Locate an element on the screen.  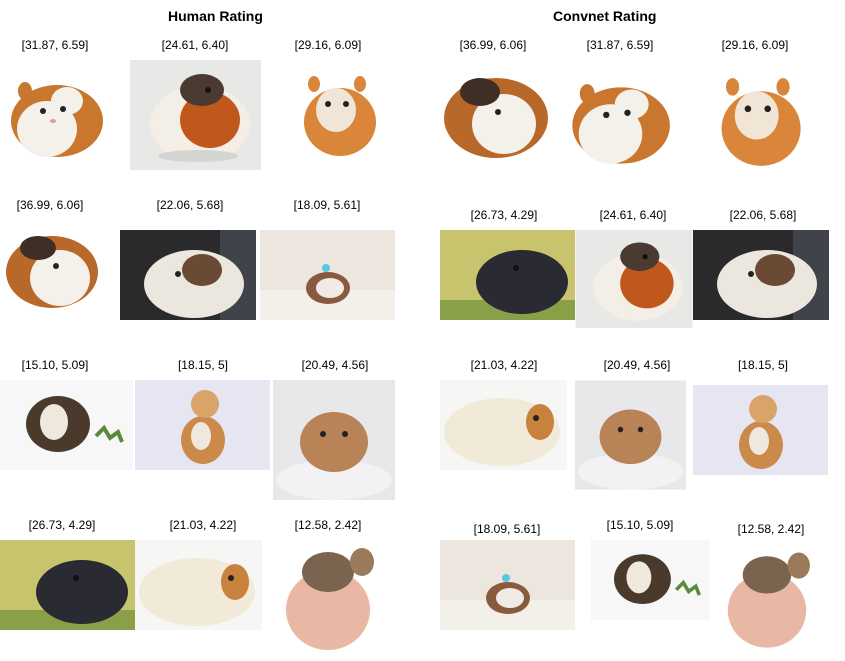
human-rating-title: Human Rating is located at coordinates (215, 16).